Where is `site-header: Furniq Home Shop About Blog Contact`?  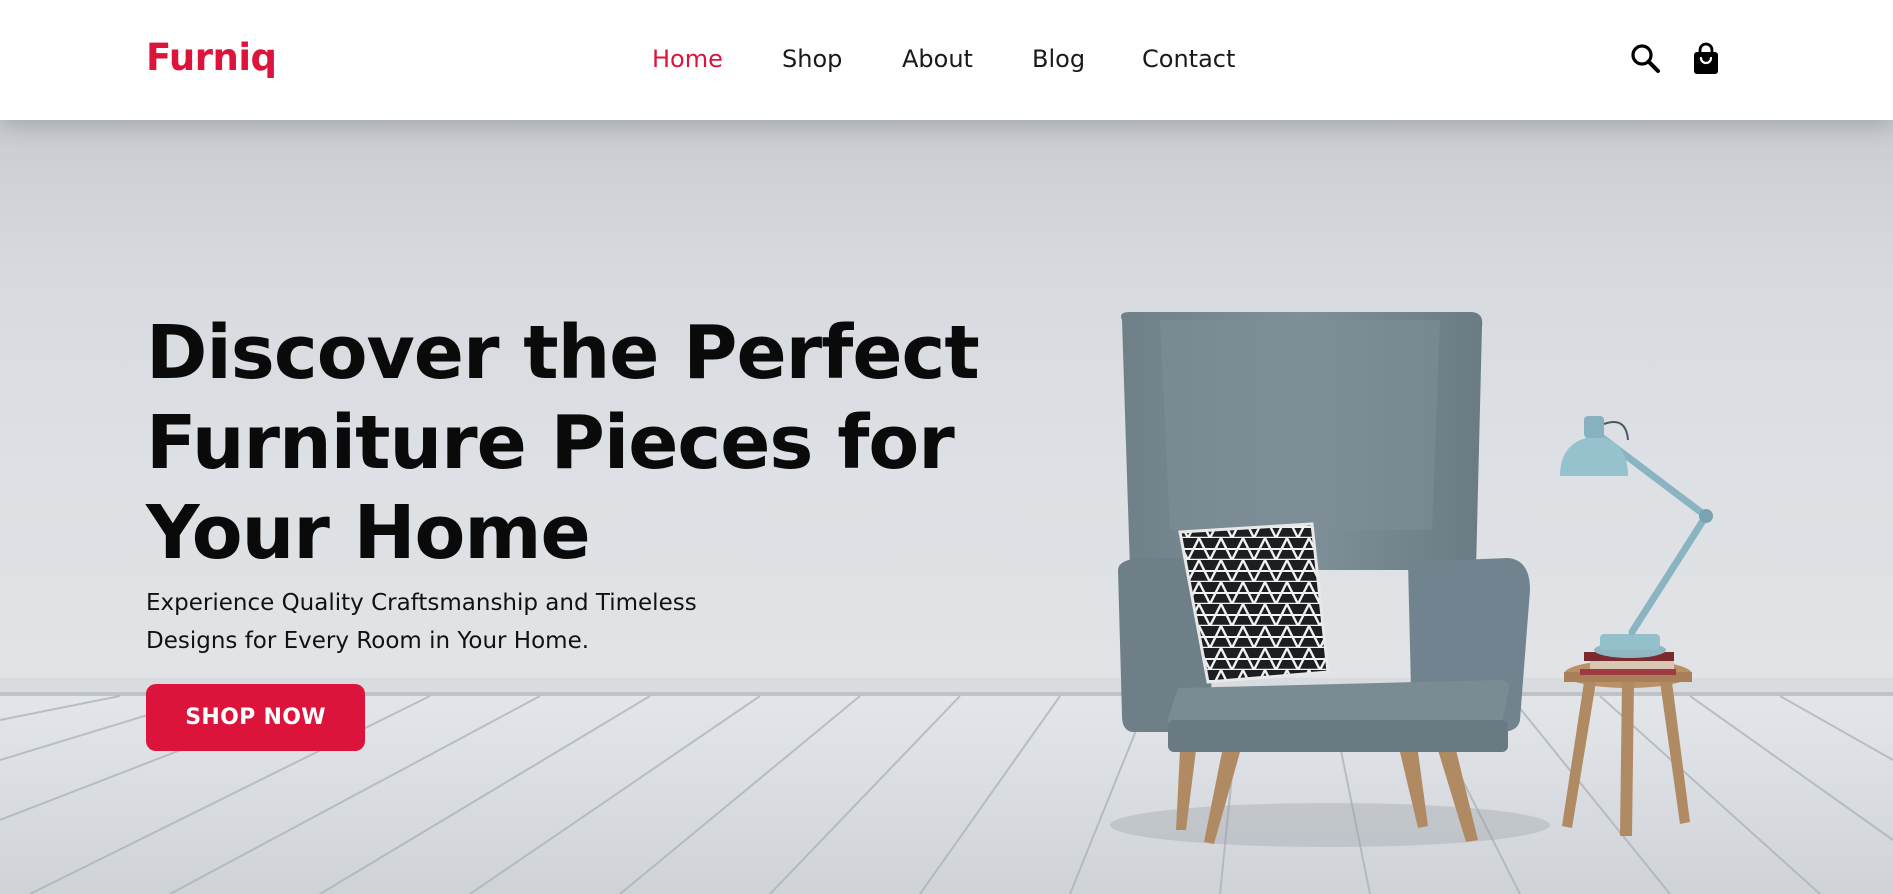
site-header: Furniq Home Shop About Blog Contact is located at coordinates (946, 60).